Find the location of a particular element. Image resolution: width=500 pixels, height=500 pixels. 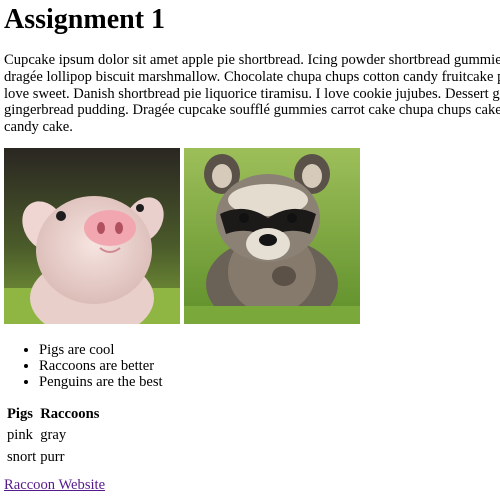

column-header-pigs: Pigs is located at coordinates (20, 414).